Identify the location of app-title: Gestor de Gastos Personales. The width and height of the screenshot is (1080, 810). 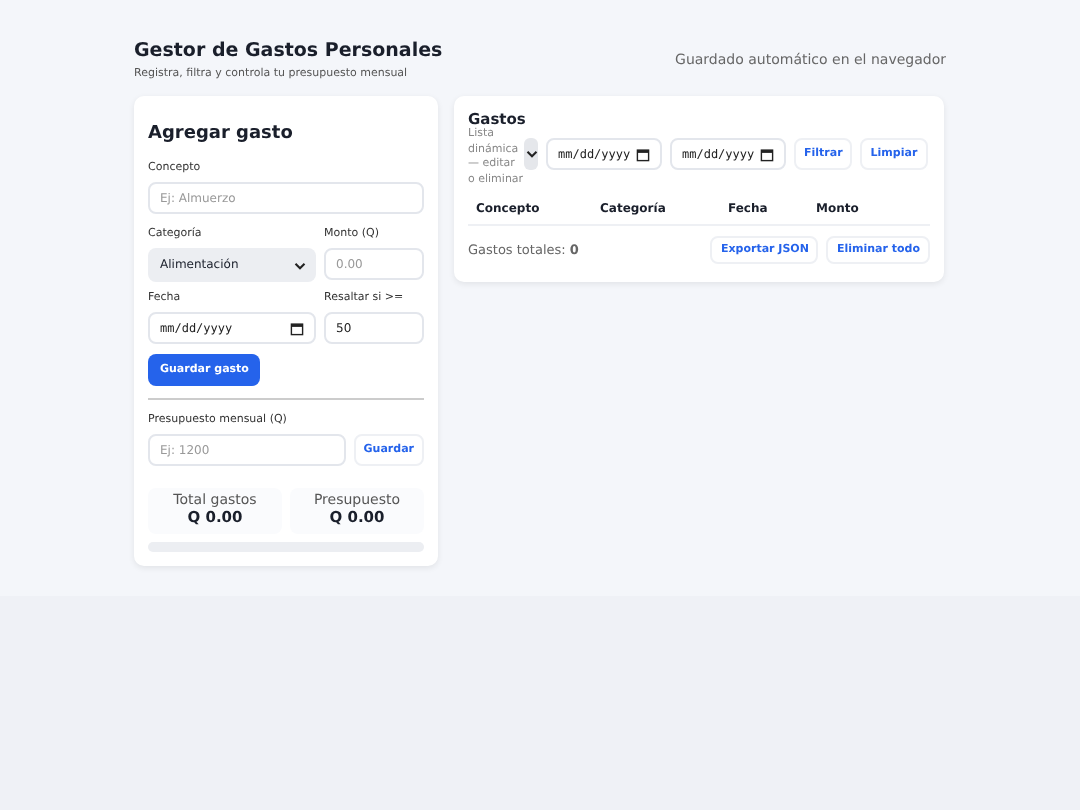
(288, 51).